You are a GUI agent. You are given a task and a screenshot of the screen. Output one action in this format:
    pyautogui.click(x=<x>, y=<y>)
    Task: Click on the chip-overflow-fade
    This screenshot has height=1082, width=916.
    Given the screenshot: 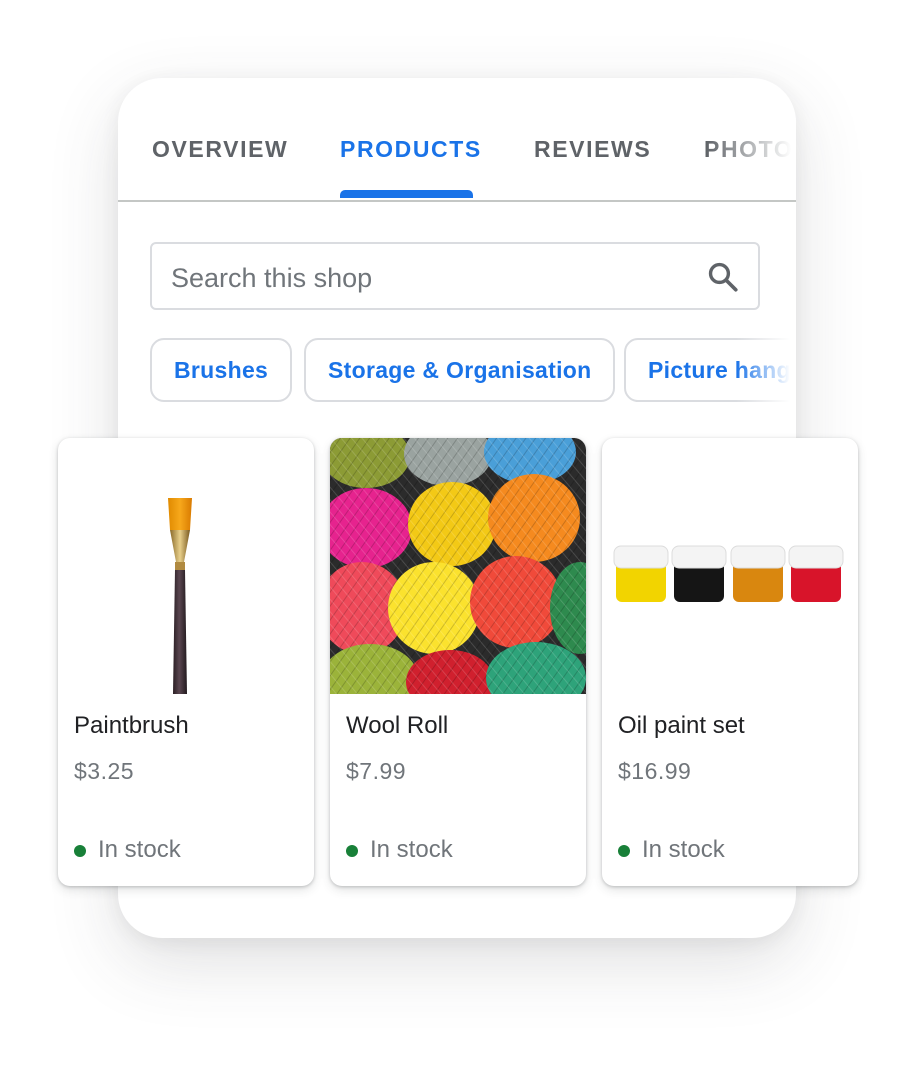 What is the action you would take?
    pyautogui.click(x=766, y=373)
    